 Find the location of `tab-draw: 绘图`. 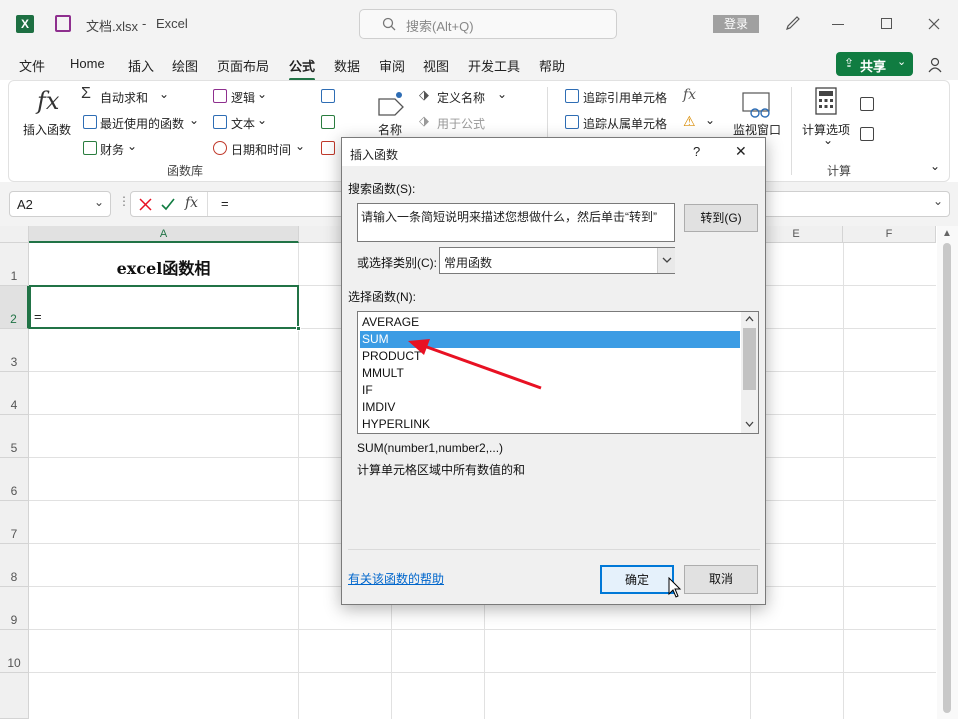

tab-draw: 绘图 is located at coordinates (185, 65).